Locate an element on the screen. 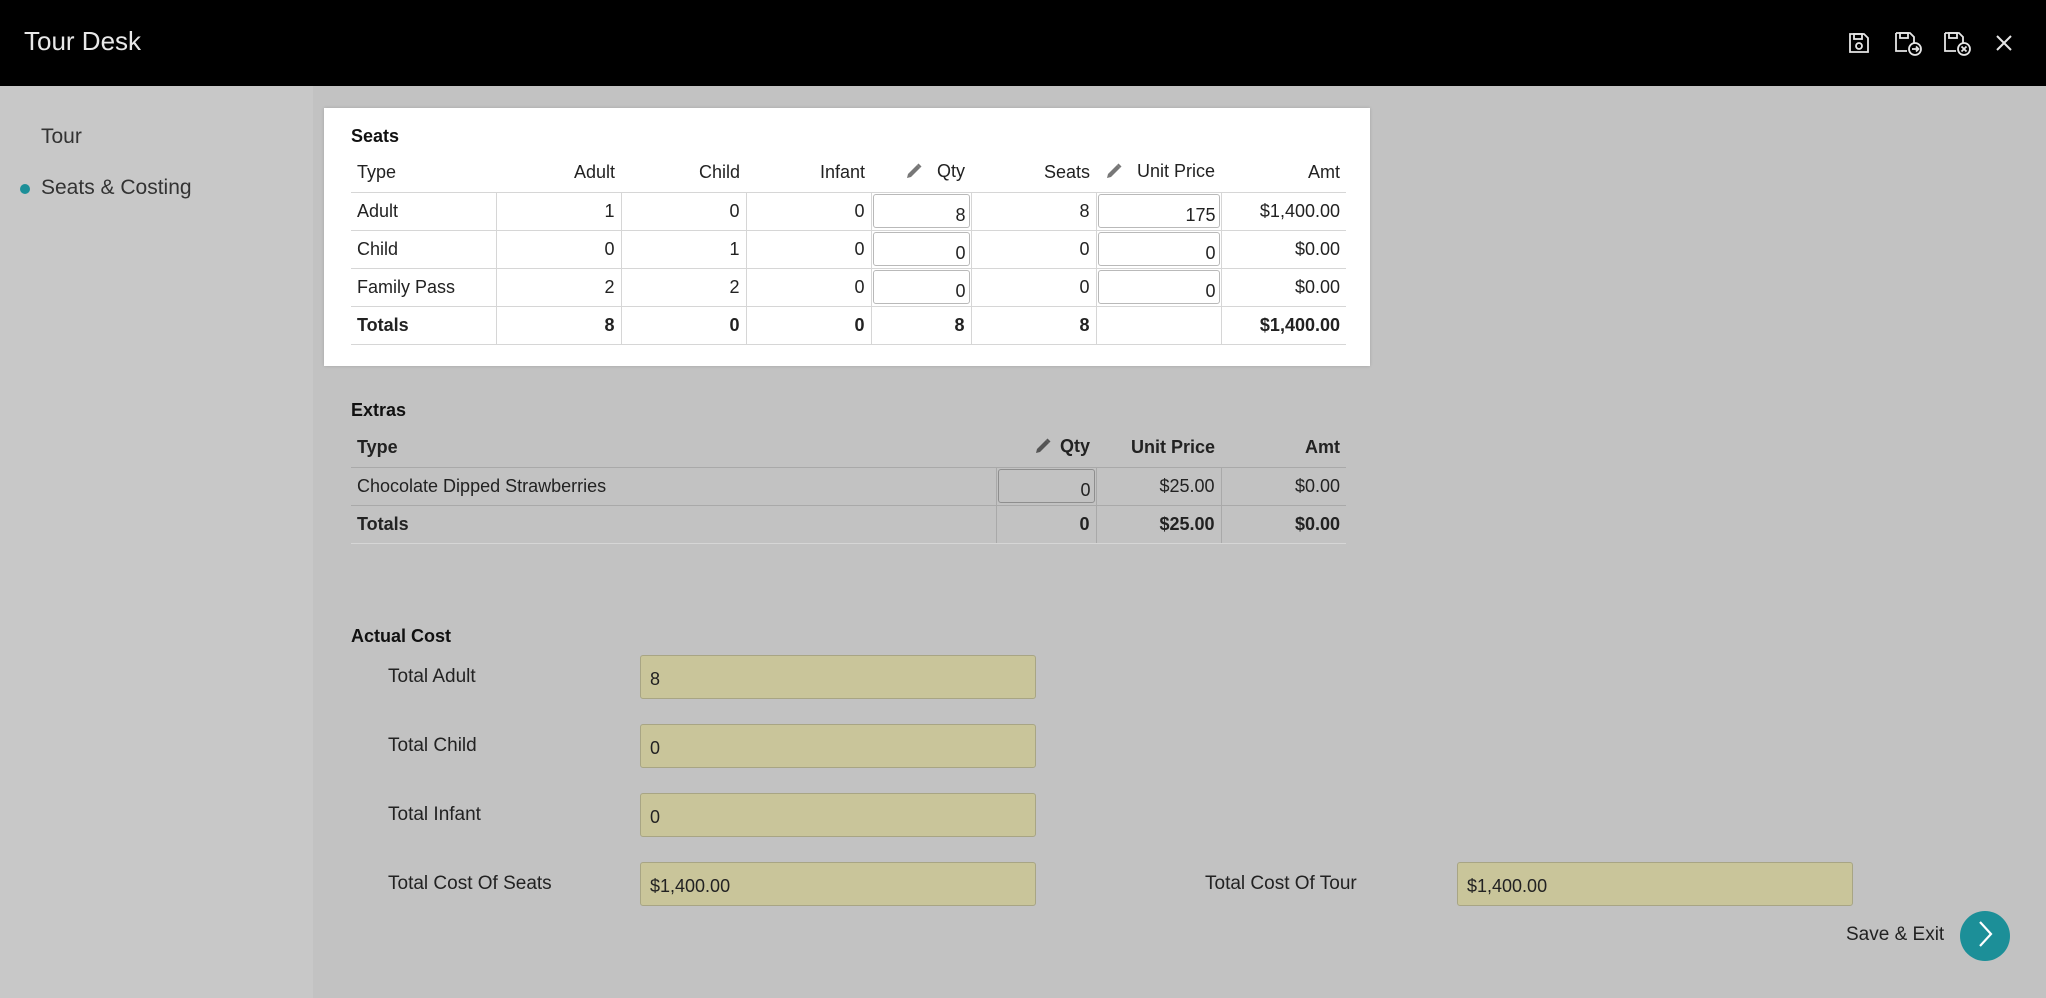 The image size is (2046, 998). cell-qty: 8 is located at coordinates (920, 210).